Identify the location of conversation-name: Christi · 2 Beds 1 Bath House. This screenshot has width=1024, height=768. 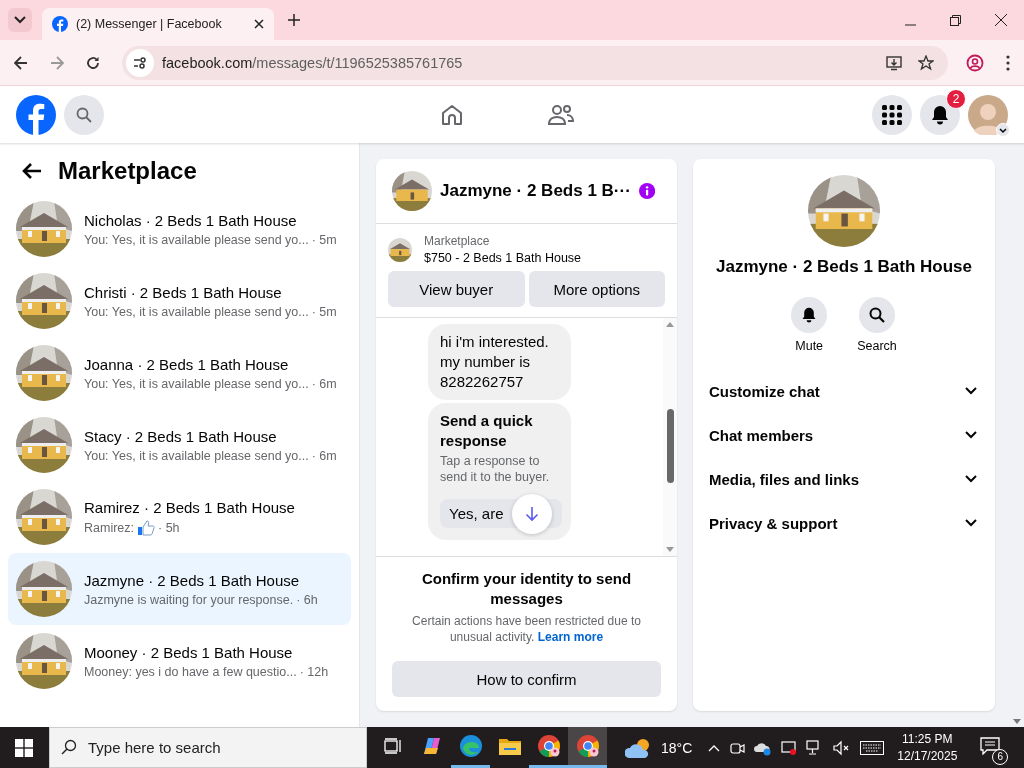
(183, 292).